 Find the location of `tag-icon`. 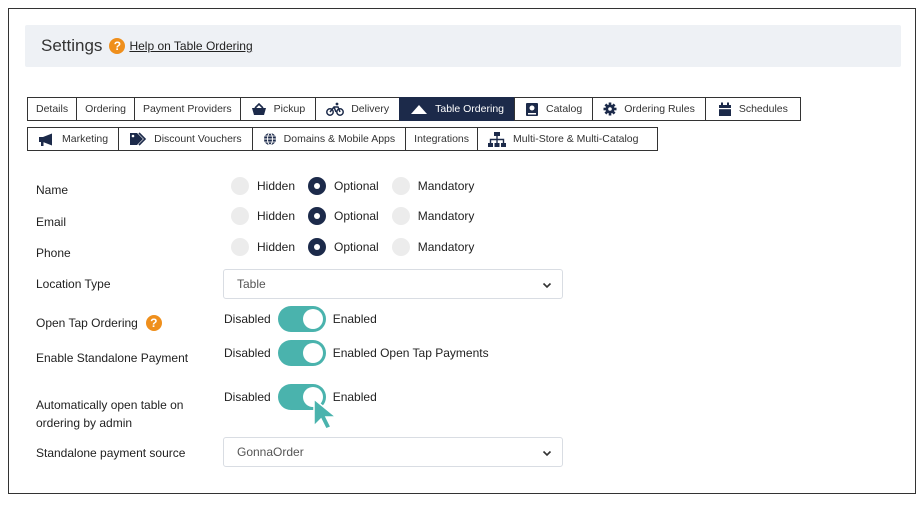

tag-icon is located at coordinates (138, 139).